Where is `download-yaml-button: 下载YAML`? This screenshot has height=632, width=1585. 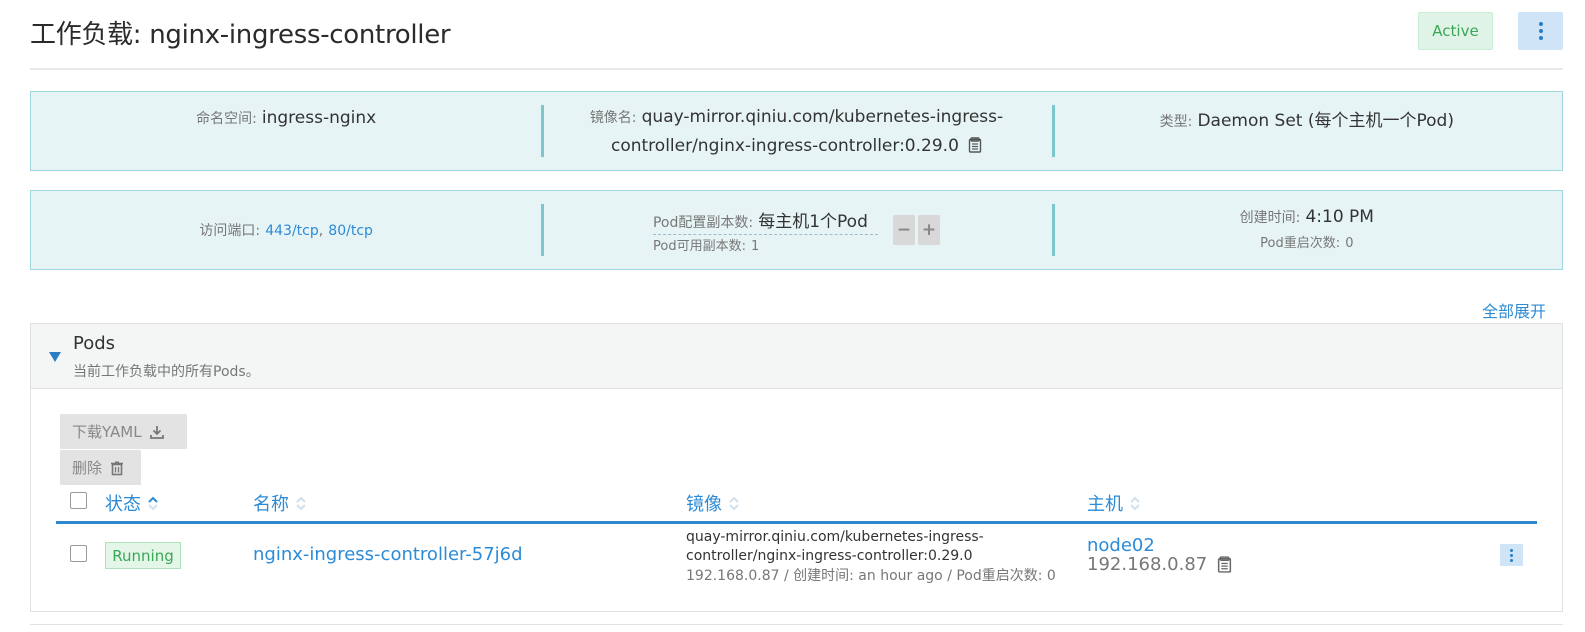
download-yaml-button: 下载YAML is located at coordinates (123, 431).